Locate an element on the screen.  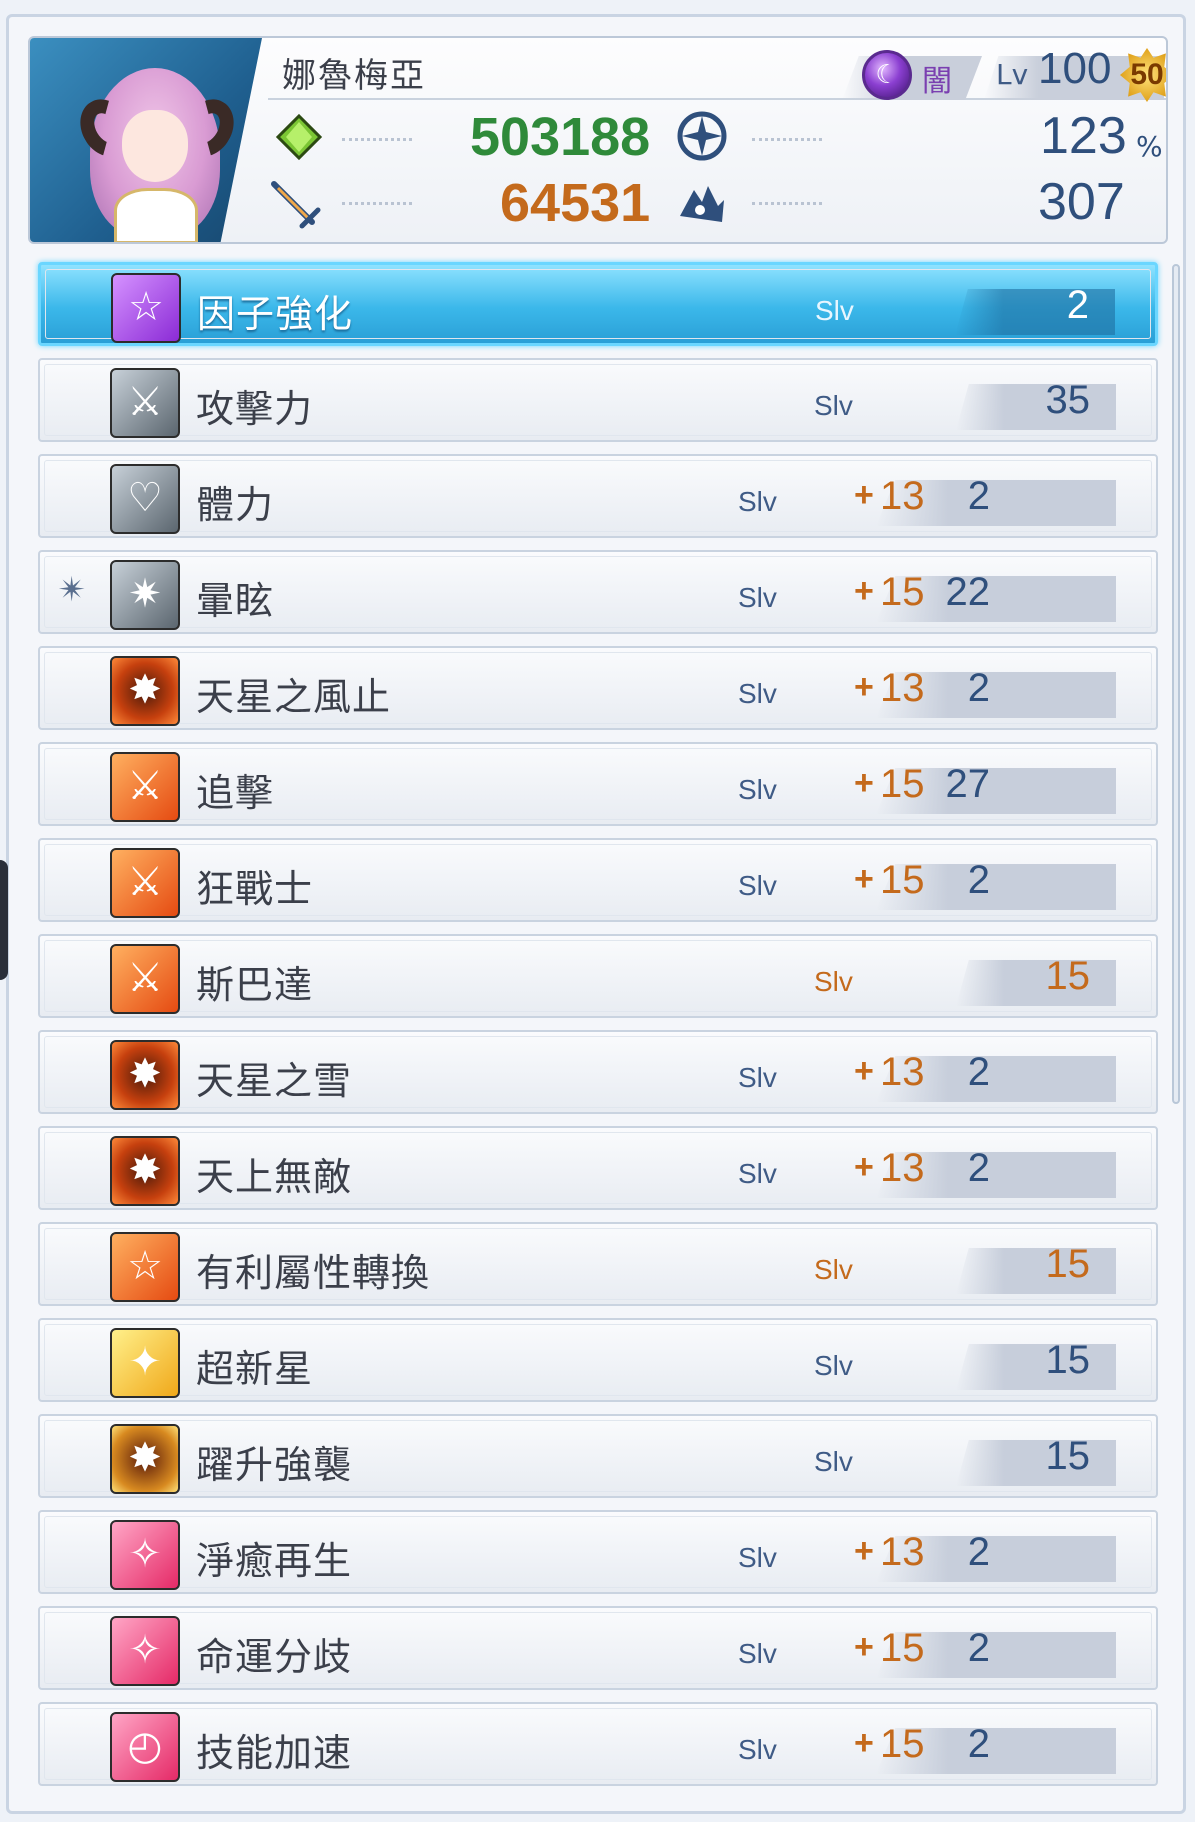
skill-name: 狂戰士 is located at coordinates (255, 889).